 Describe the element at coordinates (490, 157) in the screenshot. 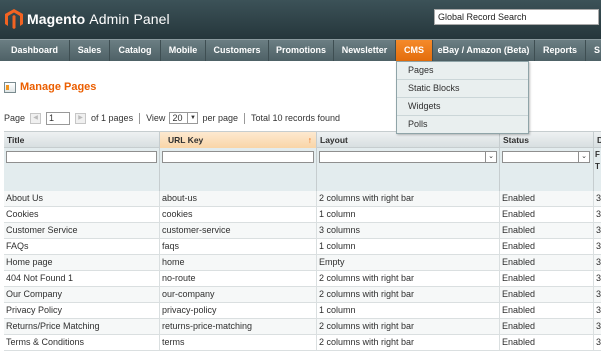

I see `chevron-down-icon: ⌄` at that location.